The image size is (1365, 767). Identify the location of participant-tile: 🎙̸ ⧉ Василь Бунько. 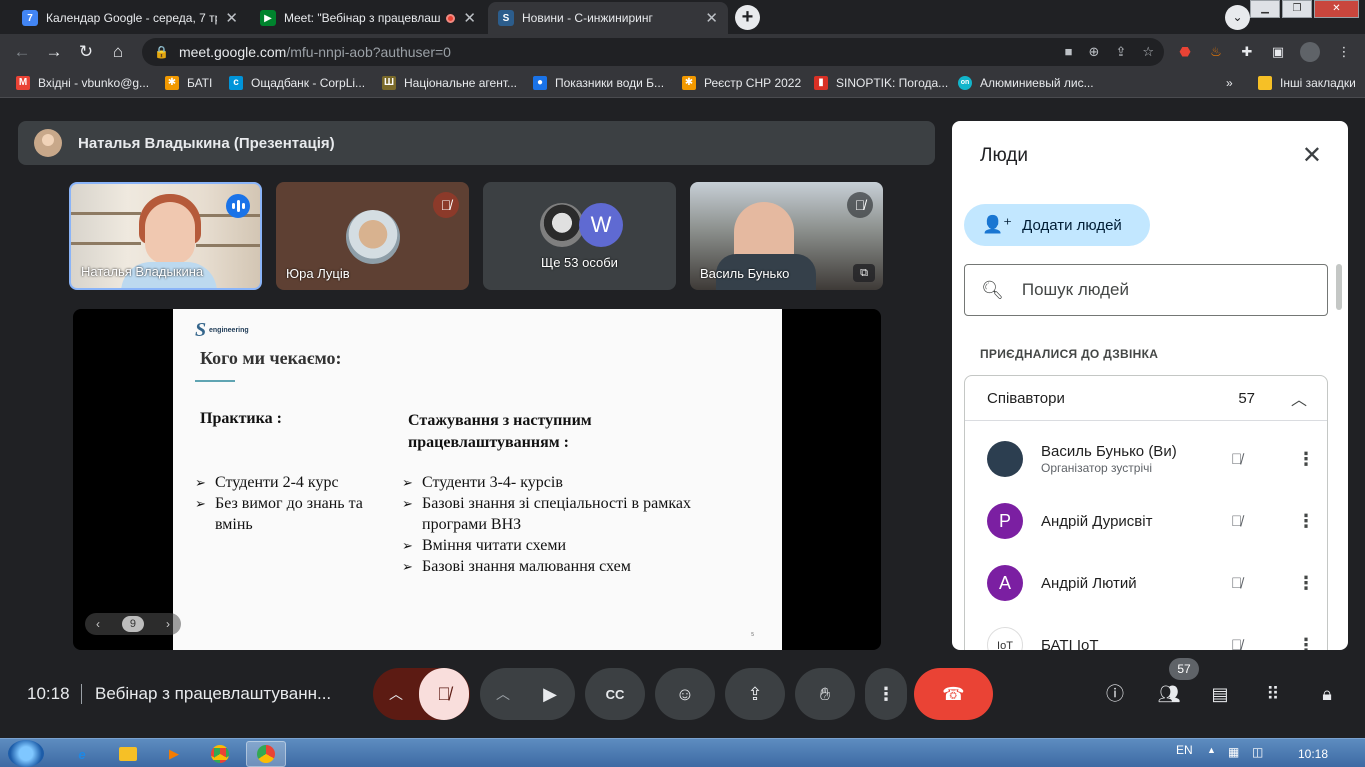
(786, 236).